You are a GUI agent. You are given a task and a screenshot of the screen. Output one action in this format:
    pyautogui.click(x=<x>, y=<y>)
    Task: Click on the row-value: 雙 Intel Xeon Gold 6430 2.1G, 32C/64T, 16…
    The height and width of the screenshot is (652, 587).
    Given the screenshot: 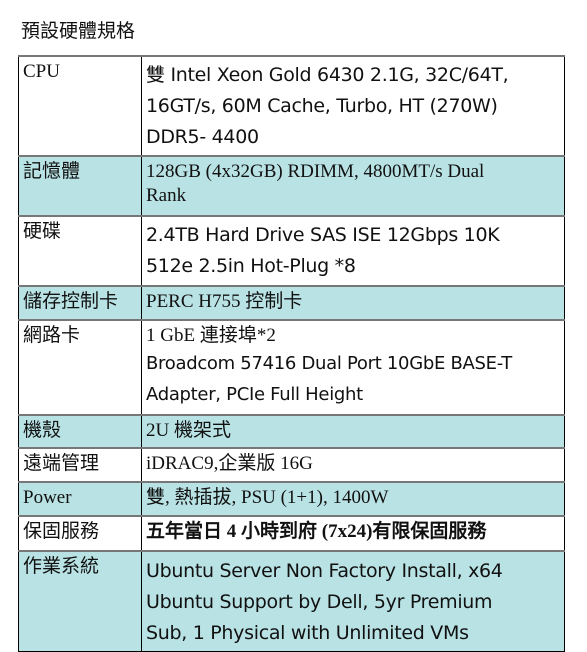 What is the action you would take?
    pyautogui.click(x=353, y=105)
    